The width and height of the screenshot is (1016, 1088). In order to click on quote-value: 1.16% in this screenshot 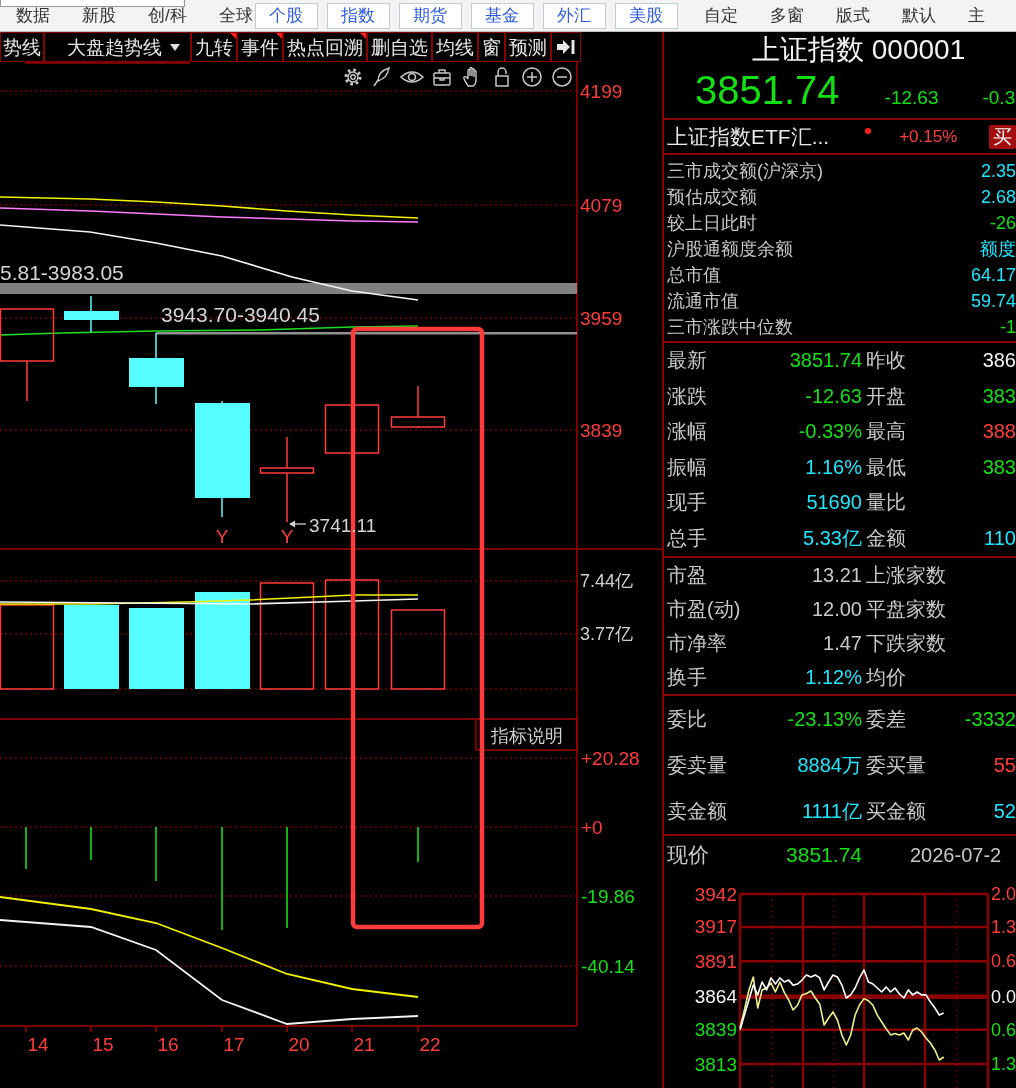, I will do `click(833, 467)`.